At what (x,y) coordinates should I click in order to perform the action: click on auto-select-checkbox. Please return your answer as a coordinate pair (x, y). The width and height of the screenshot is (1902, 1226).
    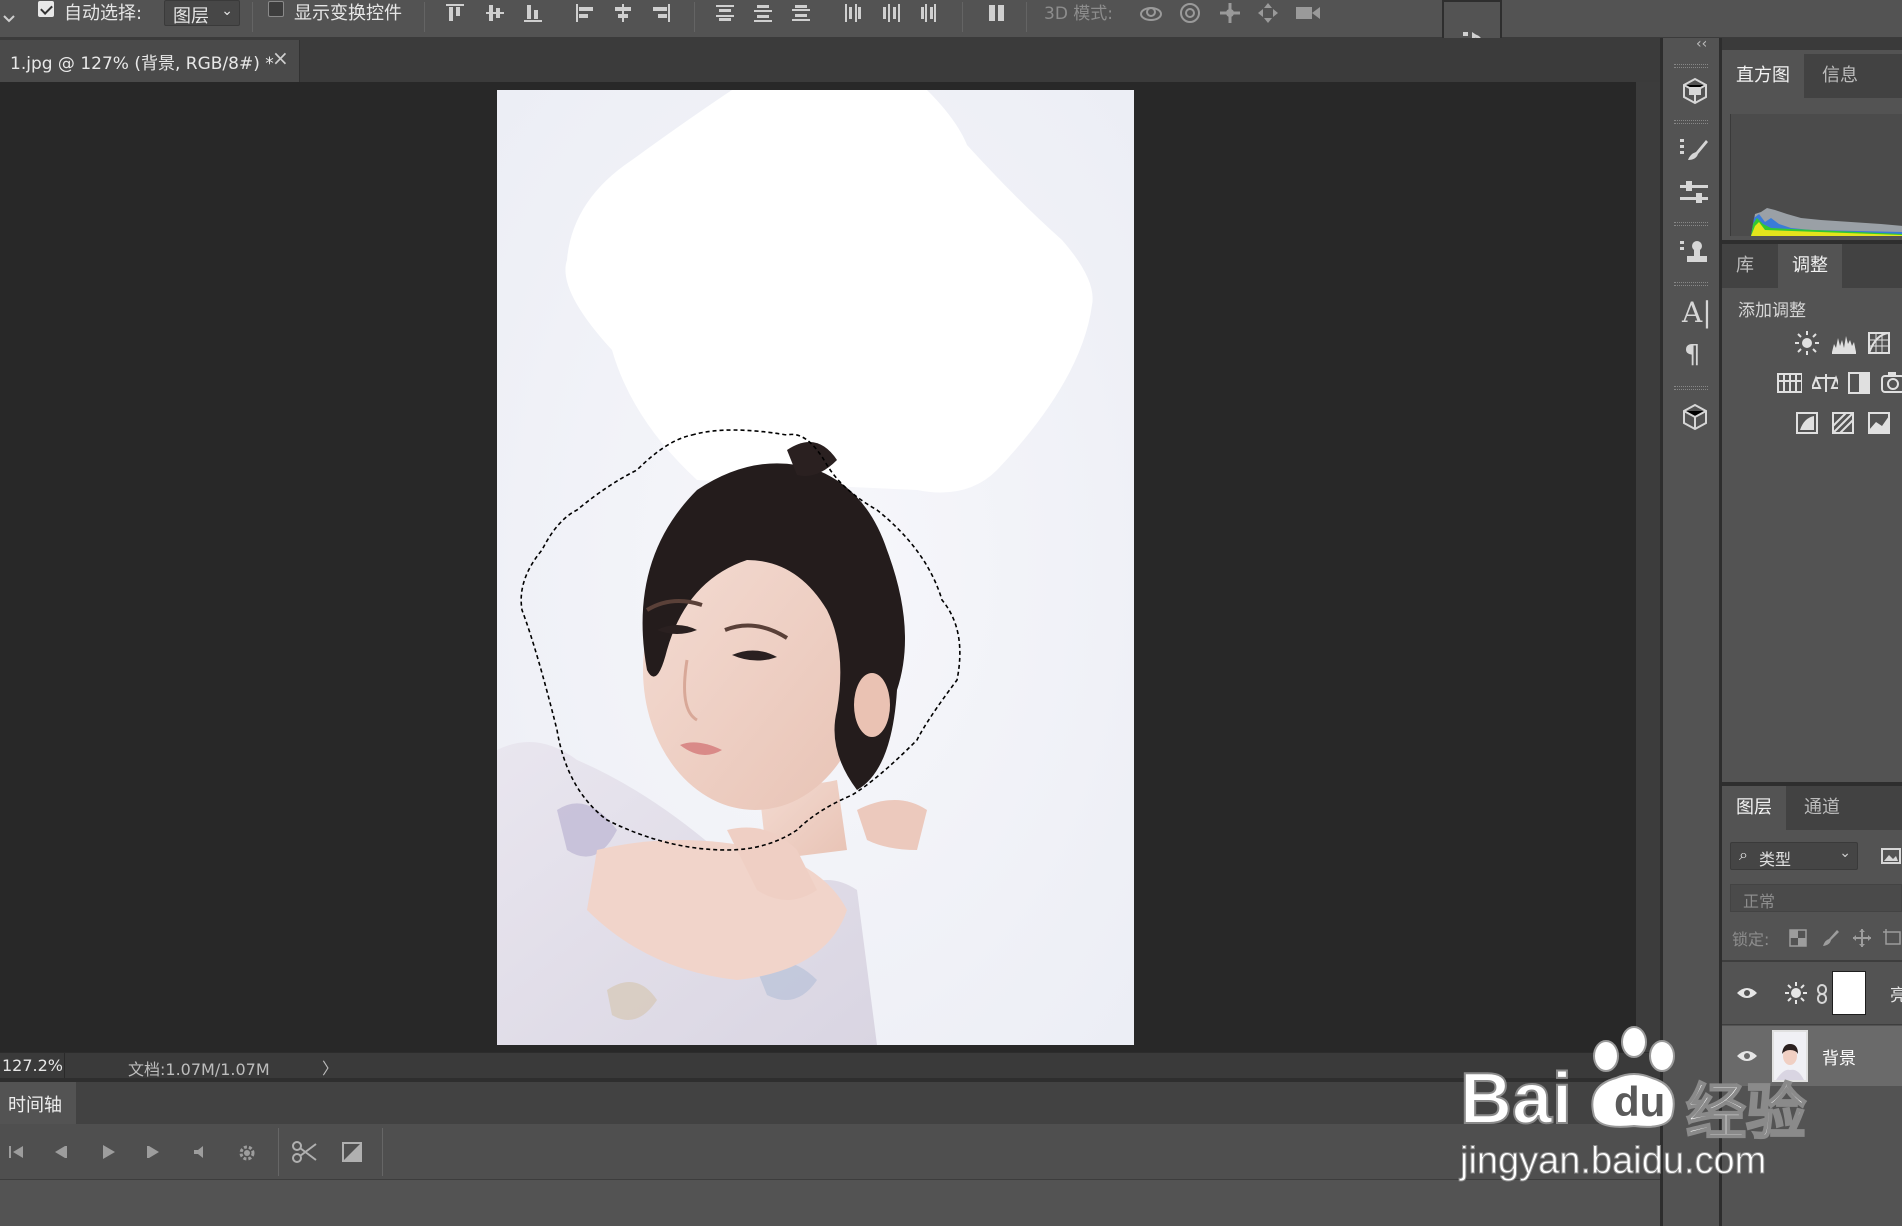
    Looking at the image, I should click on (46, 9).